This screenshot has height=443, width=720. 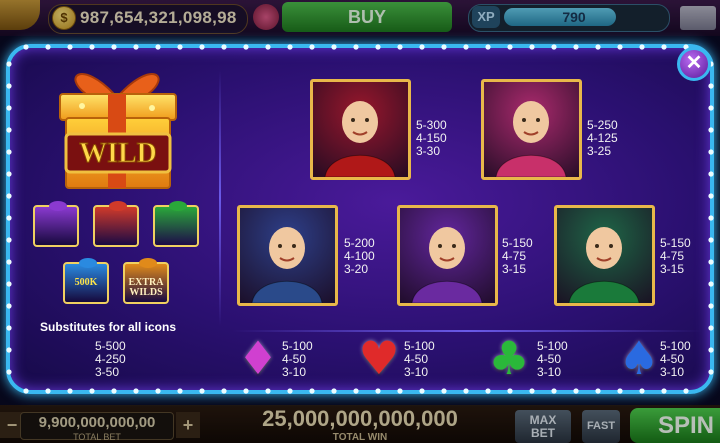 I want to click on santa-figure, so click(x=360, y=139).